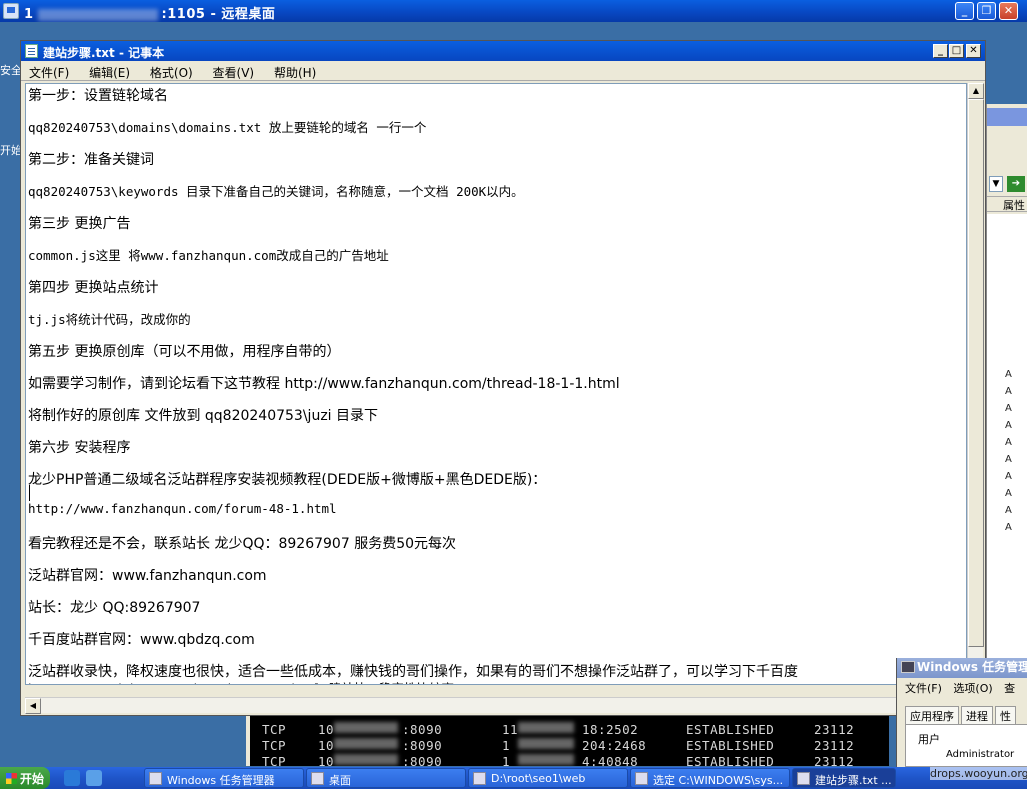  What do you see at coordinates (1007, 204) in the screenshot?
I see `column-header-properties: 属性` at bounding box center [1007, 204].